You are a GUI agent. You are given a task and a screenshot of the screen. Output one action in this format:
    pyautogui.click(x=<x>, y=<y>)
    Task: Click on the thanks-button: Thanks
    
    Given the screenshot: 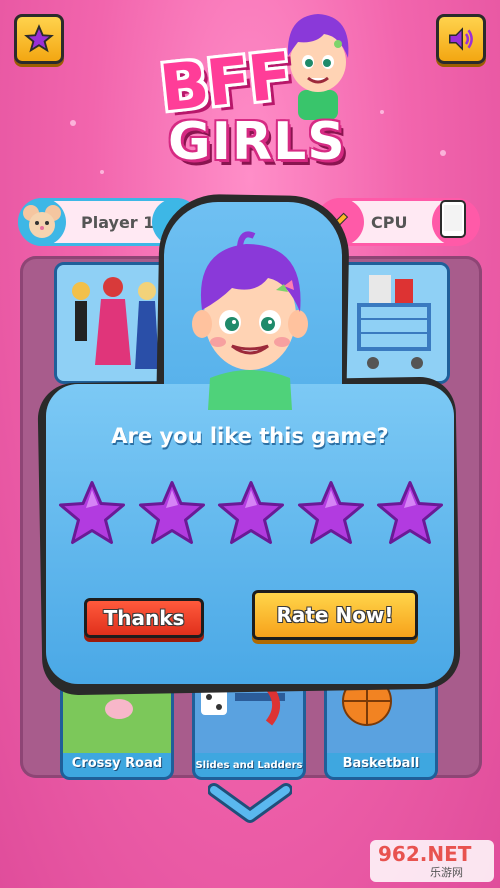 What is the action you would take?
    pyautogui.click(x=144, y=618)
    